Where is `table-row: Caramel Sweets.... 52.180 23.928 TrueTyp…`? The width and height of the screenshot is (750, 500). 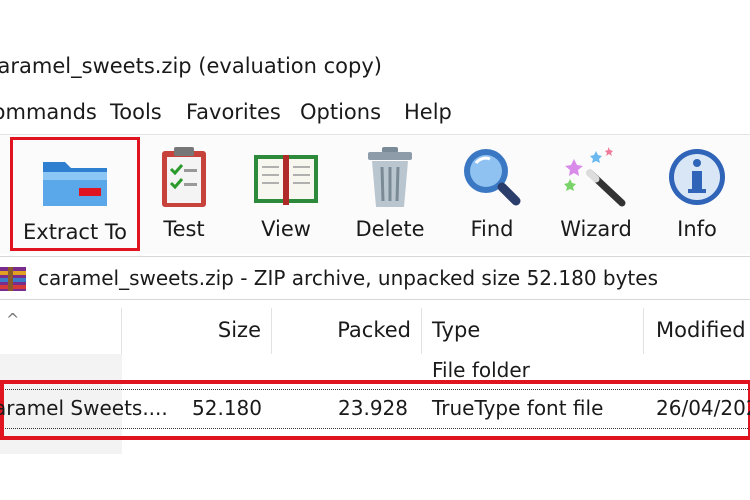 table-row: Caramel Sweets.... 52.180 23.928 TrueTyp… is located at coordinates (375, 409).